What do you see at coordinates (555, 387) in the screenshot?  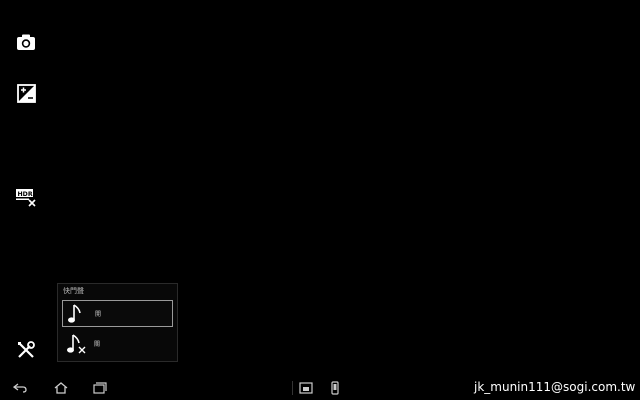 I see `watermark-text: jk_munin111@sogi.com.tw` at bounding box center [555, 387].